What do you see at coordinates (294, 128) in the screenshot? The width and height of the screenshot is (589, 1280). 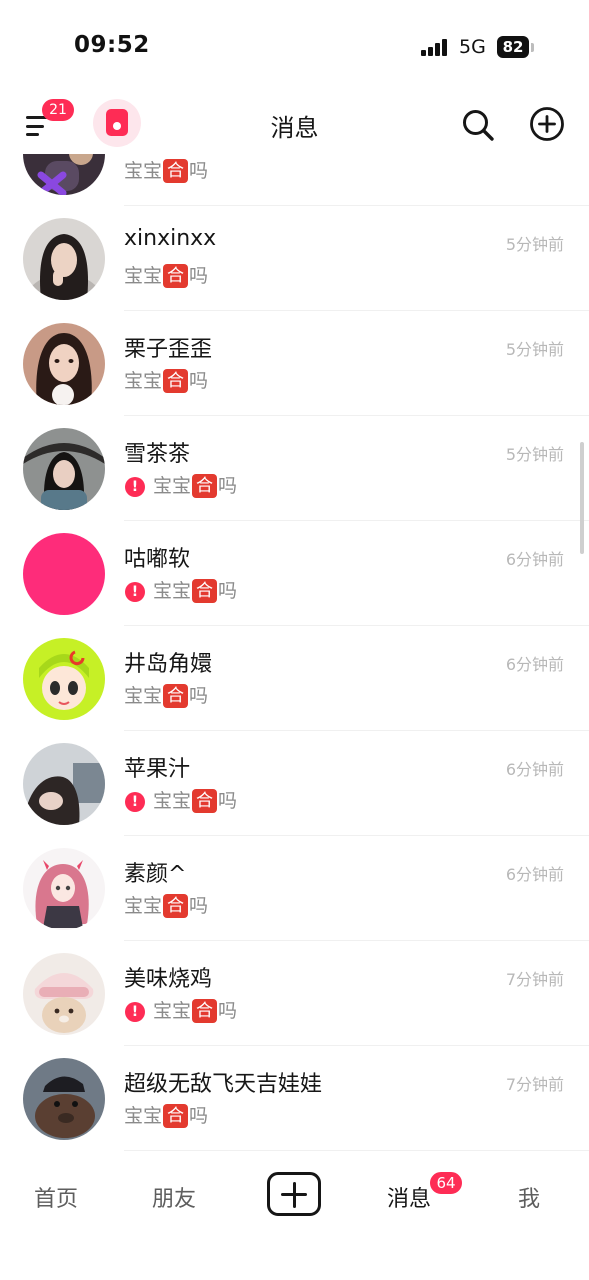 I see `page-title: 消息` at bounding box center [294, 128].